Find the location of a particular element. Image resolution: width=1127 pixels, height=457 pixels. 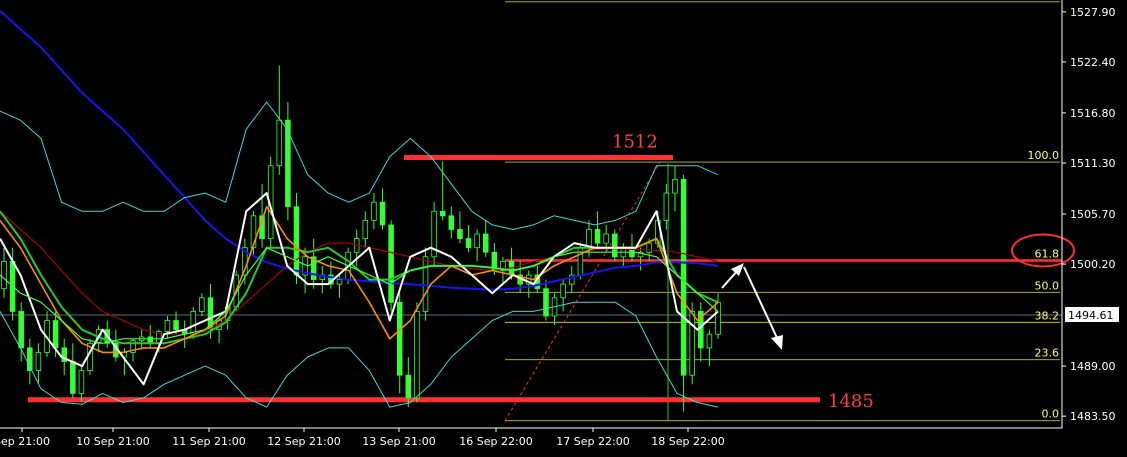

price-tick-label: 1511.30 is located at coordinates (1093, 163).